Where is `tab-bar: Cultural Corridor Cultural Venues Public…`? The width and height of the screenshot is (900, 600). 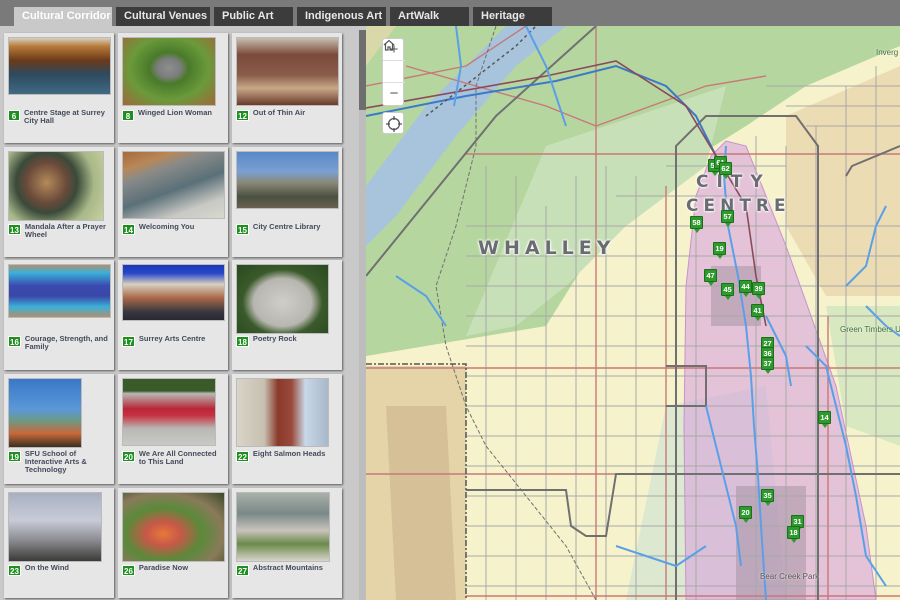 tab-bar: Cultural Corridor Cultural Venues Public… is located at coordinates (450, 13).